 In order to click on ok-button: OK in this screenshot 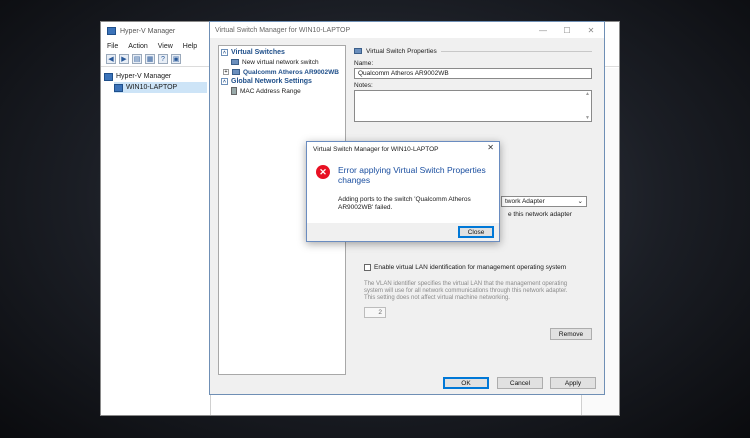, I will do `click(466, 383)`.